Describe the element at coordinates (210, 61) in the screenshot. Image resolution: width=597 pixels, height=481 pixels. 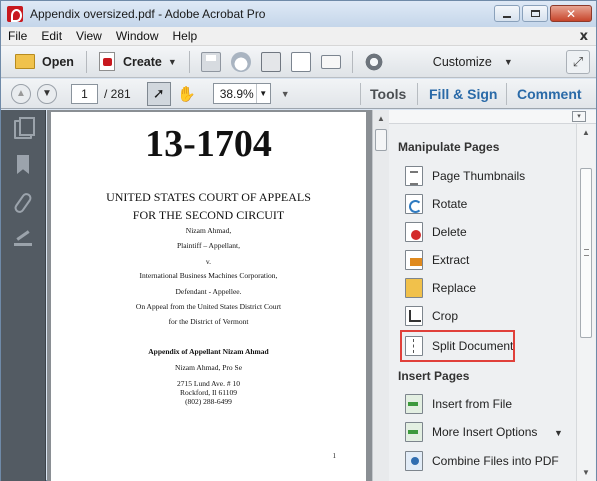
I see `save-icon` at that location.